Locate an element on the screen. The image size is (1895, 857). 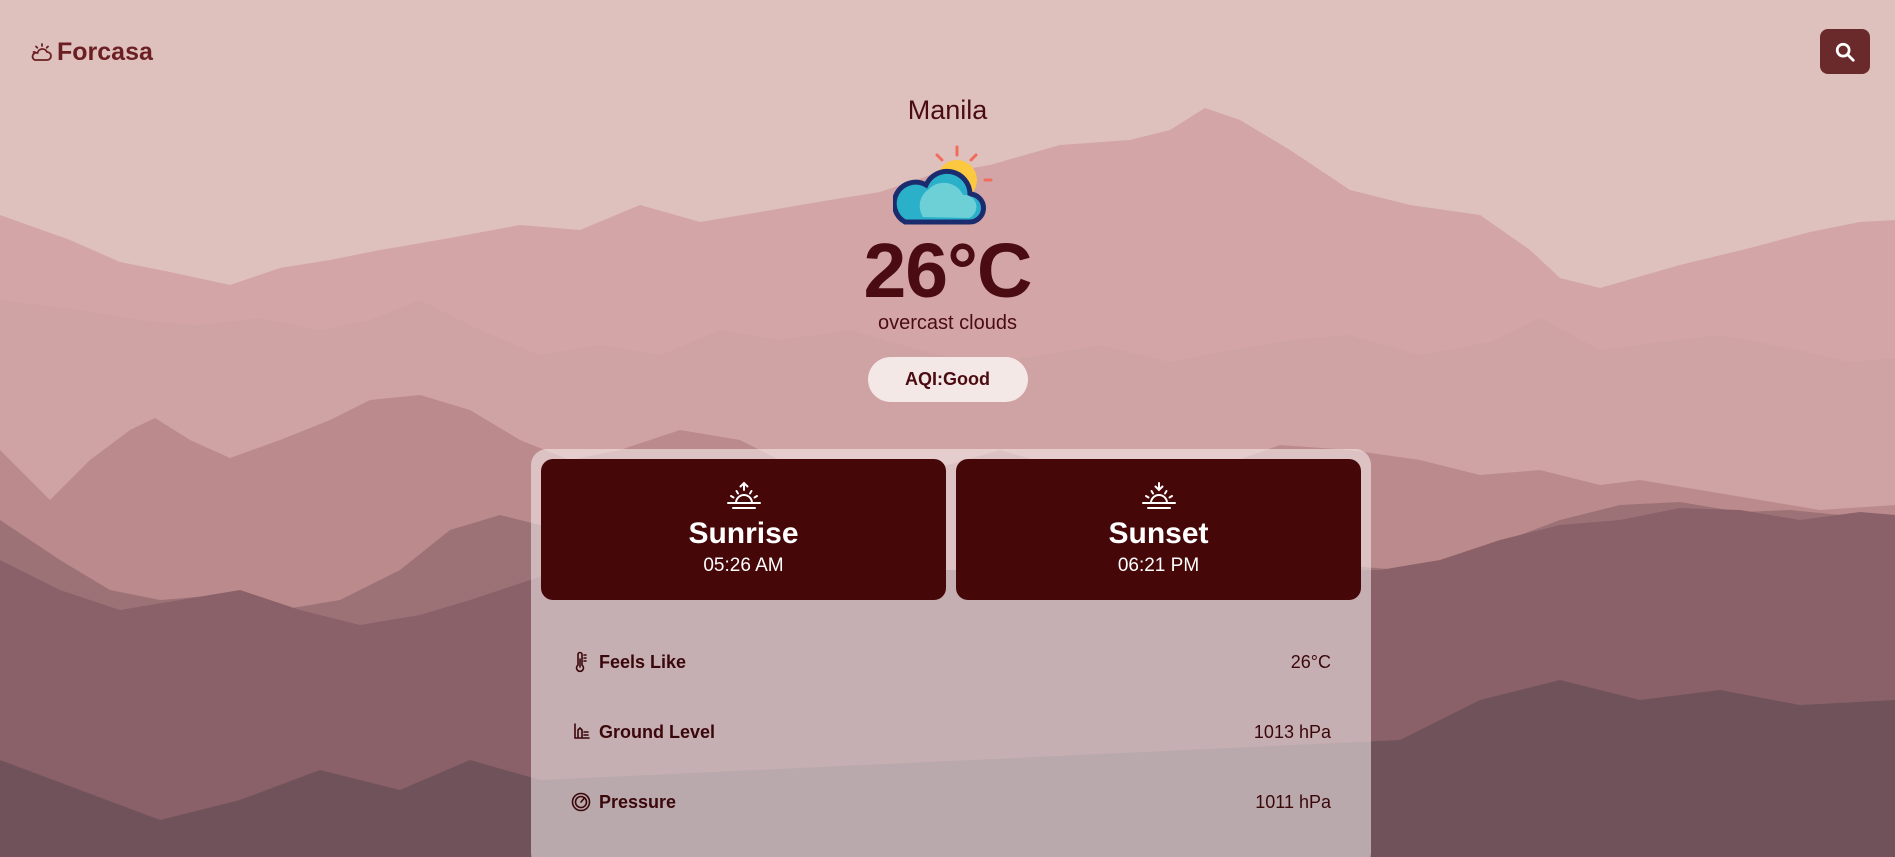
detail-label: Feels Like is located at coordinates (643, 661).